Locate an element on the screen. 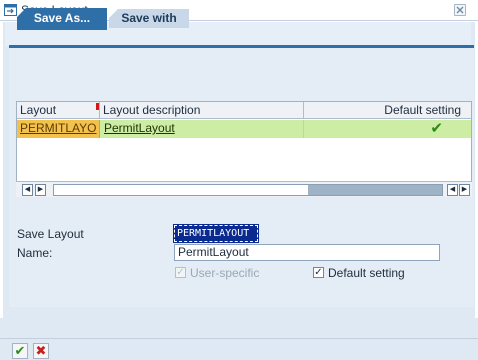 This screenshot has width=478, height=360. save-layout-label: Save Layout is located at coordinates (50, 234).